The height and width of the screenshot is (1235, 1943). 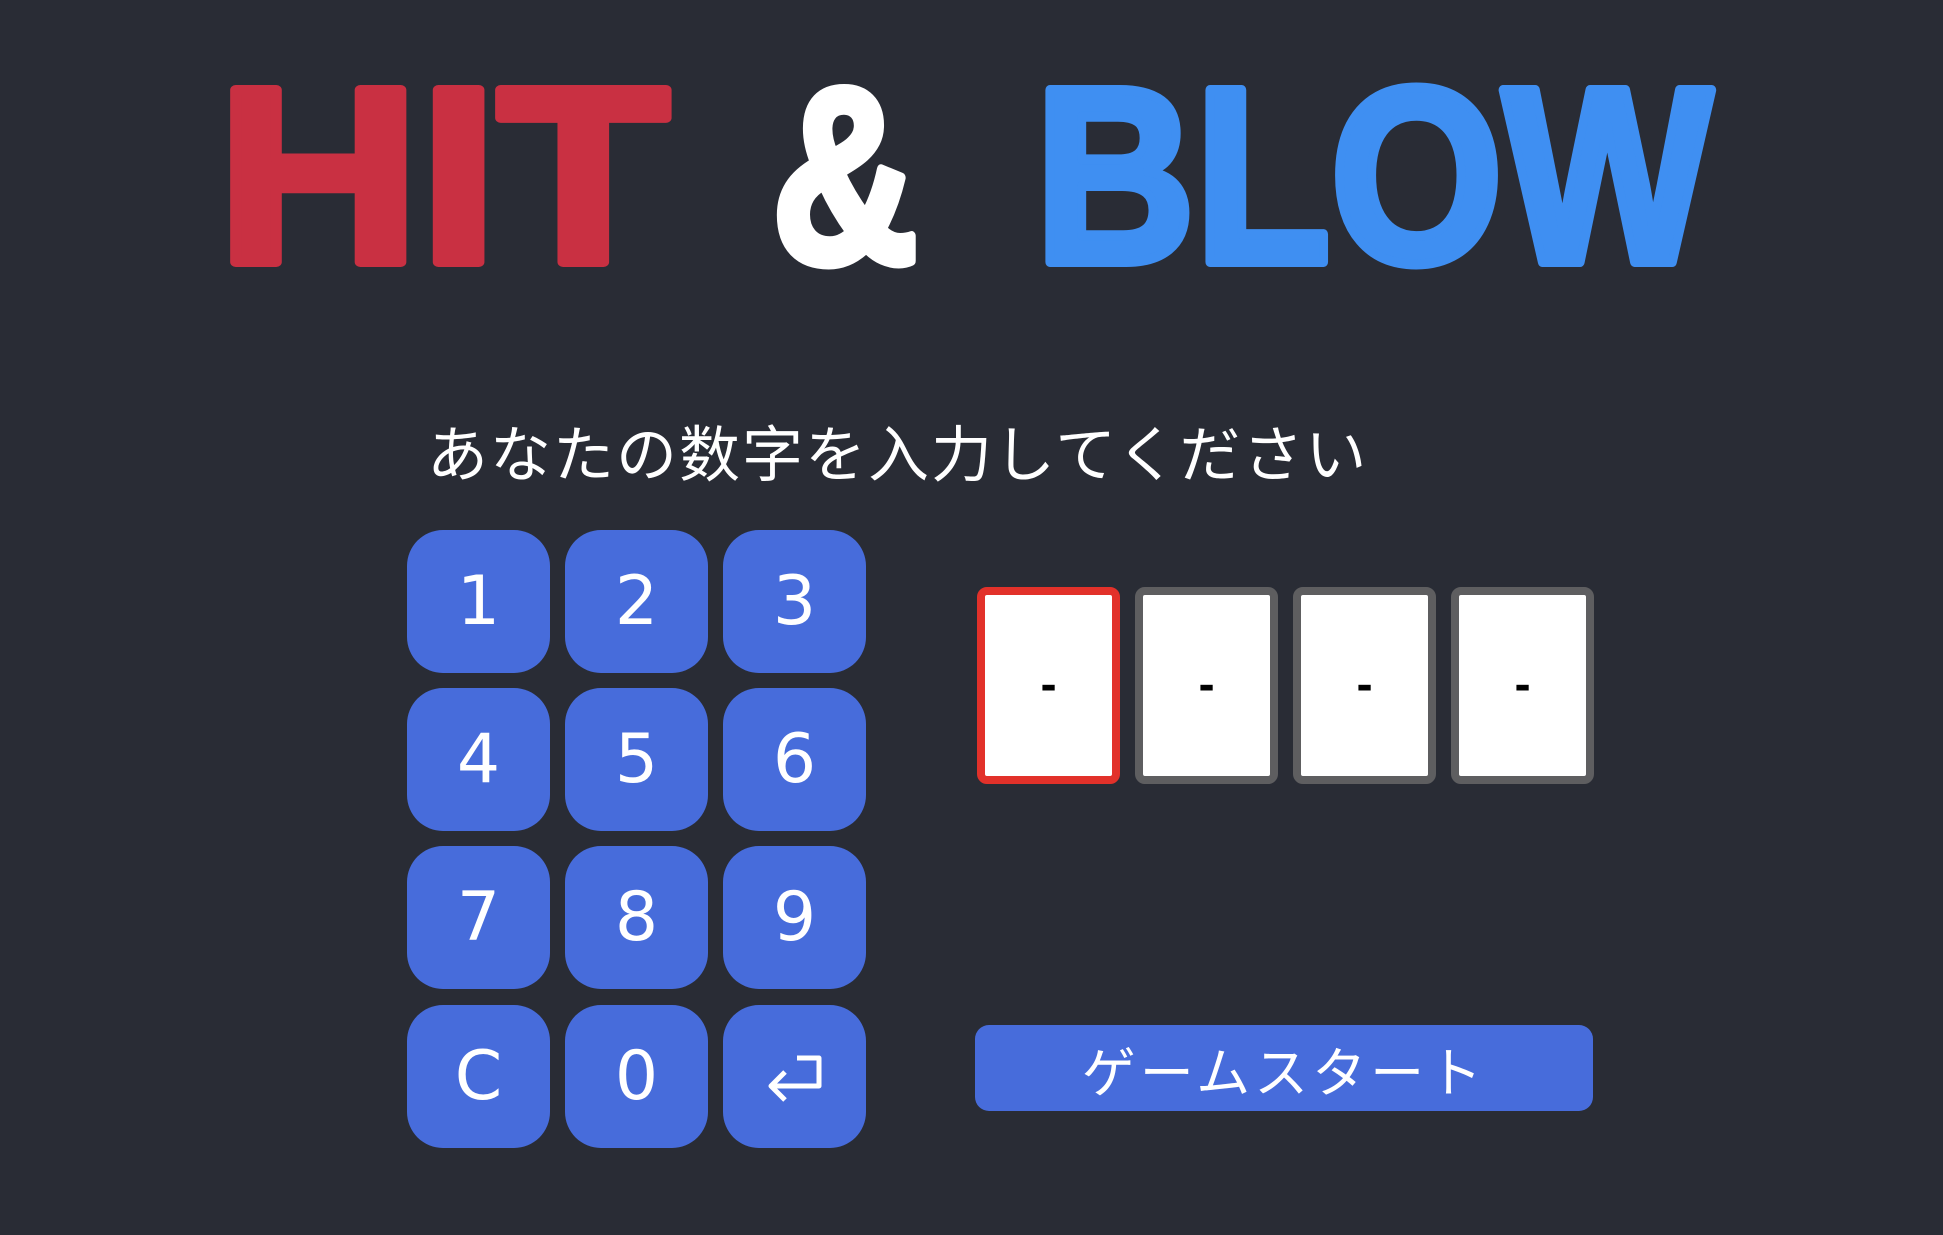 I want to click on game-start-button: ゲームスタート, so click(x=1284, y=1068).